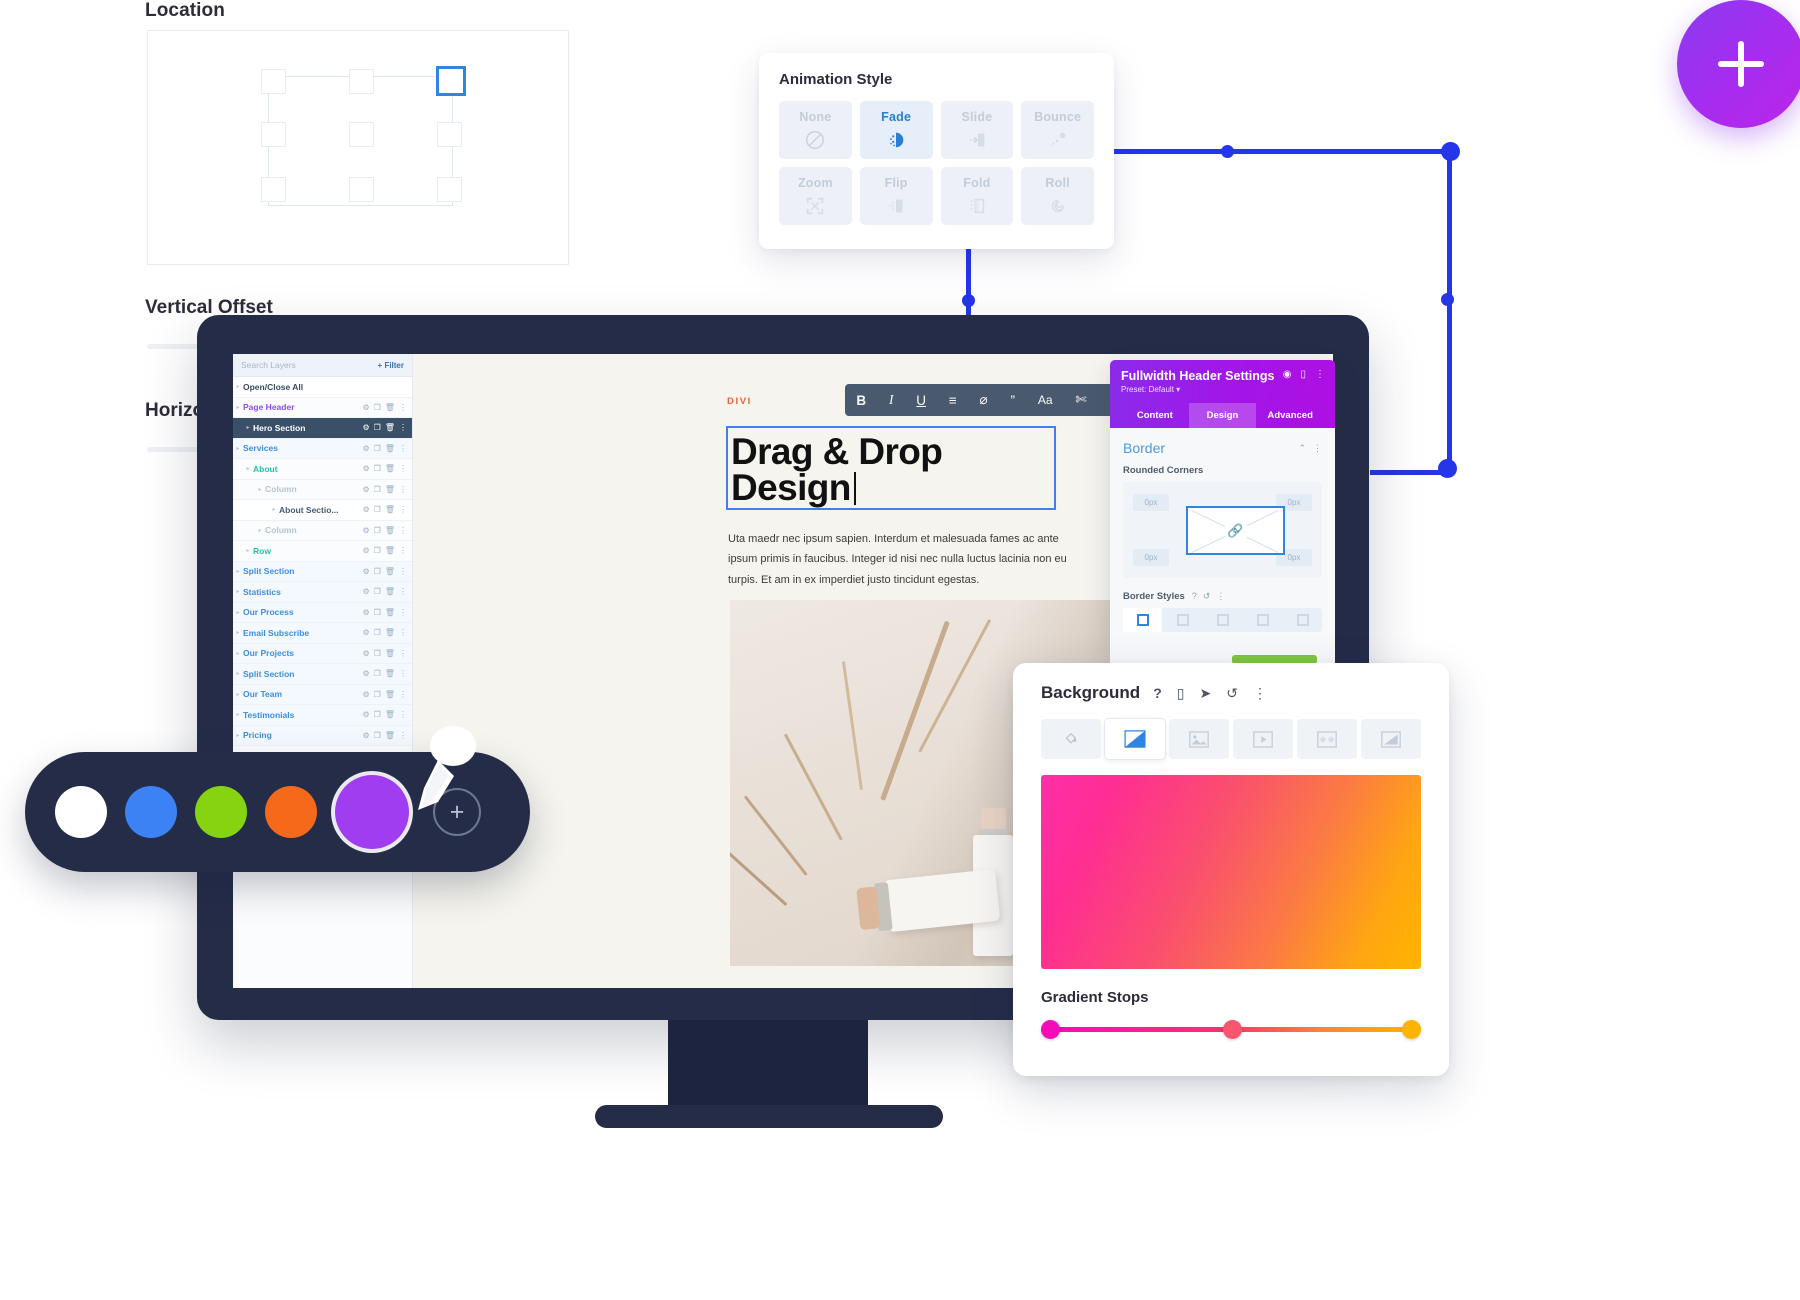 The width and height of the screenshot is (1800, 1300). Describe the element at coordinates (1222, 415) in the screenshot. I see `tab-design: Design` at that location.